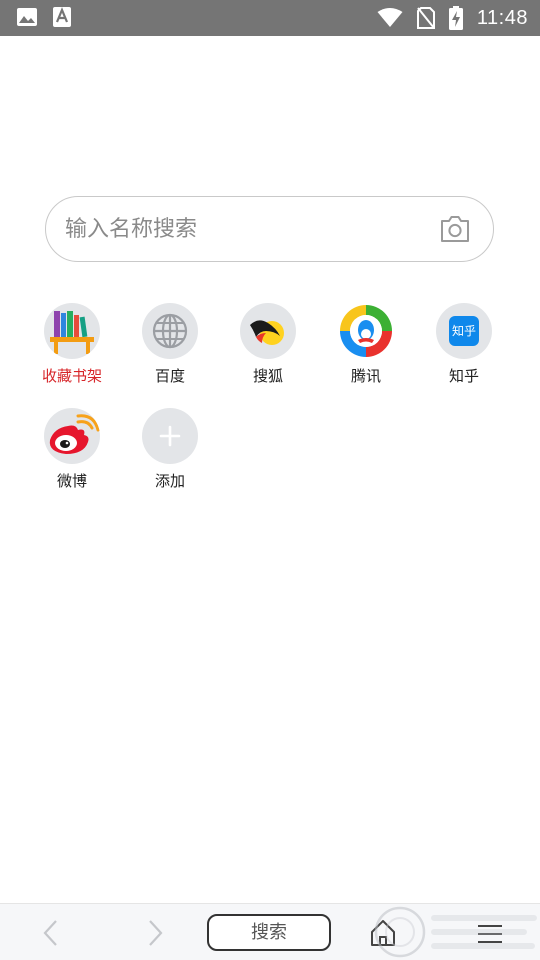 The width and height of the screenshot is (540, 960). Describe the element at coordinates (170, 331) in the screenshot. I see `globe-icon` at that location.